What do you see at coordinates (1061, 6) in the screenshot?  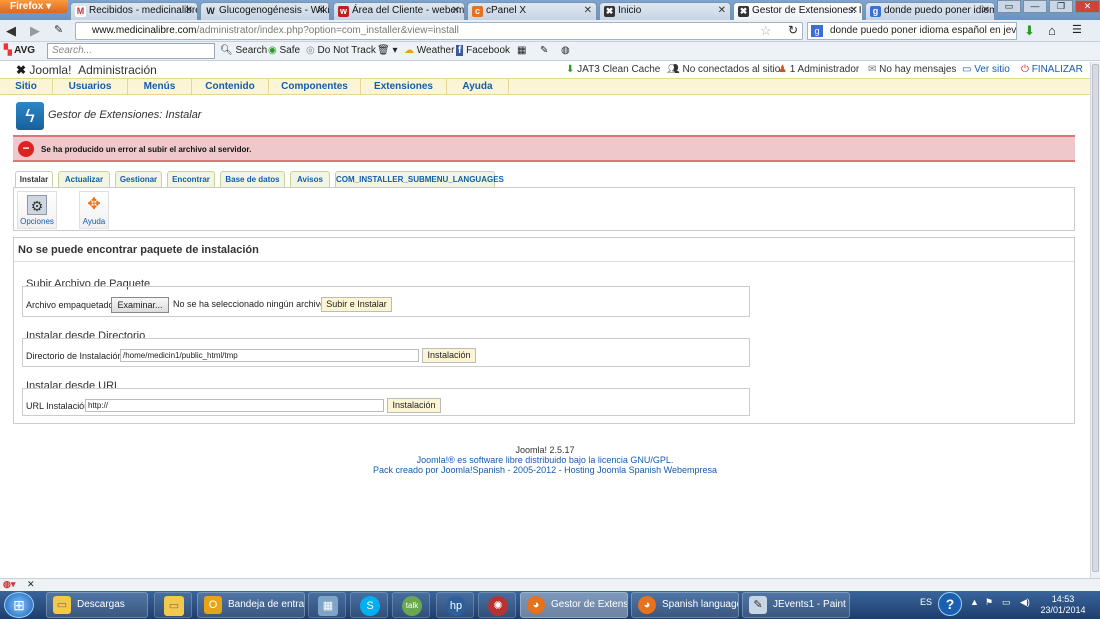 I see `maximize-button: ❐` at bounding box center [1061, 6].